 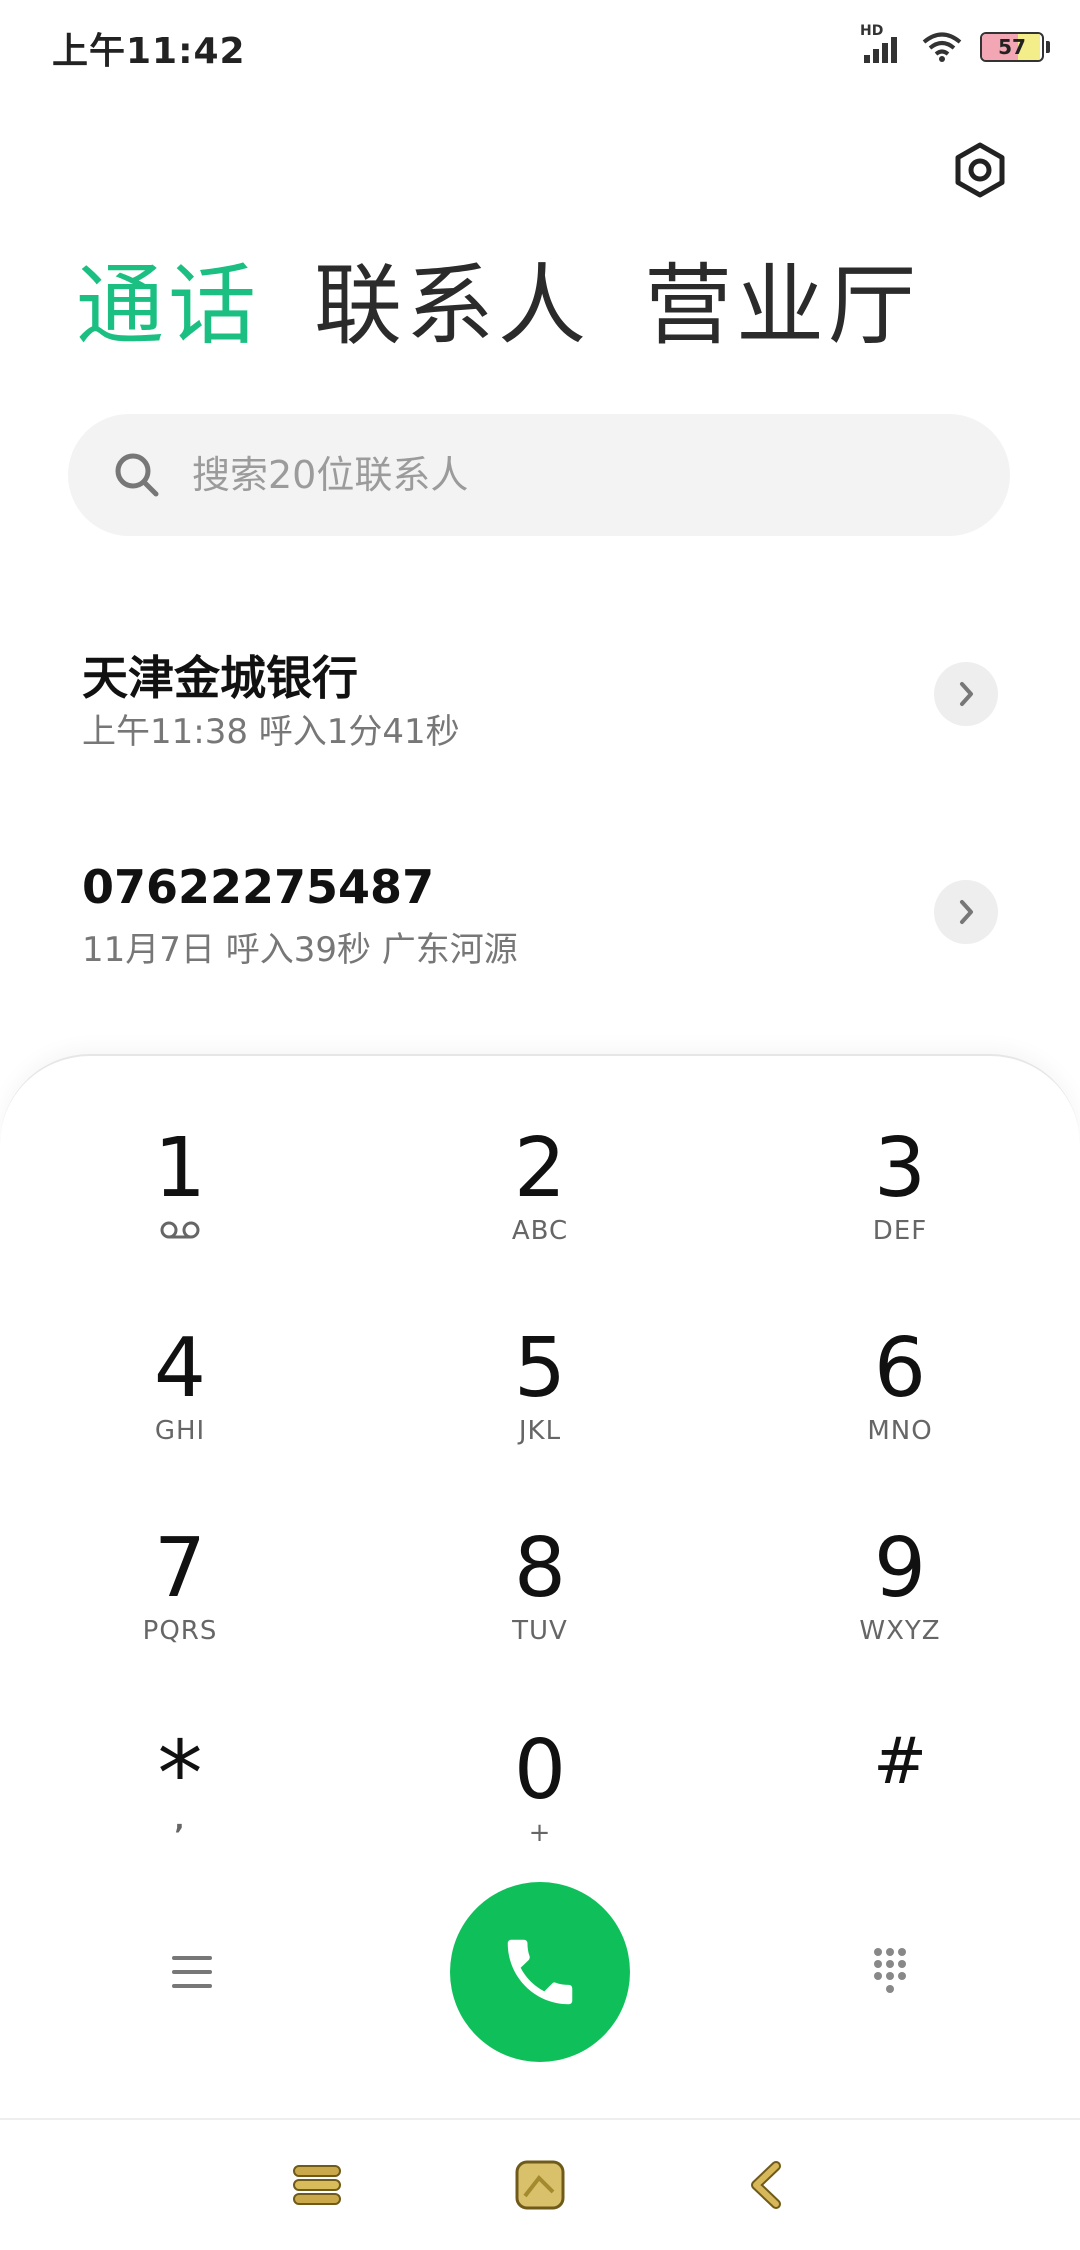 I want to click on dial-key-6: 6 MNO, so click(x=900, y=1418).